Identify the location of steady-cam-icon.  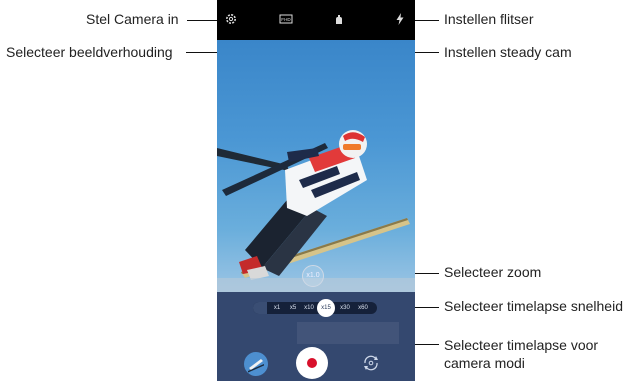
(339, 20).